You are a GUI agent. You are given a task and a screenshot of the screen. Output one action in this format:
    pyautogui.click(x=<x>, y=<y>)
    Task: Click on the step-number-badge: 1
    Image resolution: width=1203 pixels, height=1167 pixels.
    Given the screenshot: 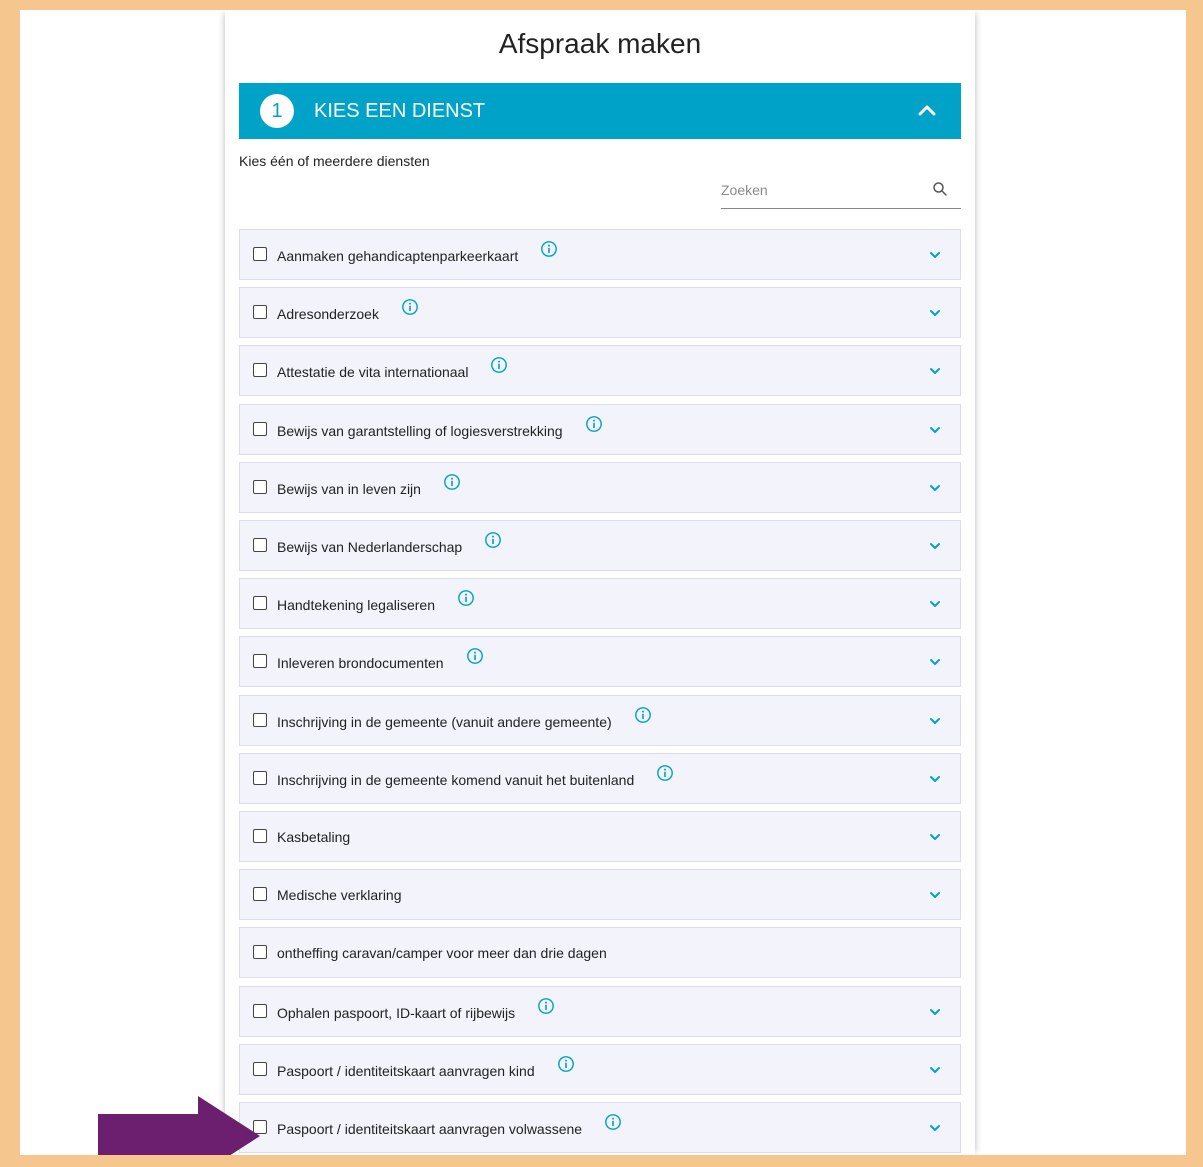 What is the action you would take?
    pyautogui.click(x=277, y=111)
    